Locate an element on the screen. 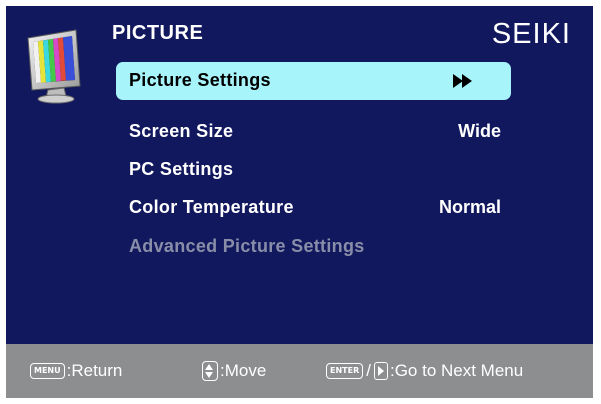 The width and height of the screenshot is (601, 404). move-hint-label: :Move is located at coordinates (243, 370).